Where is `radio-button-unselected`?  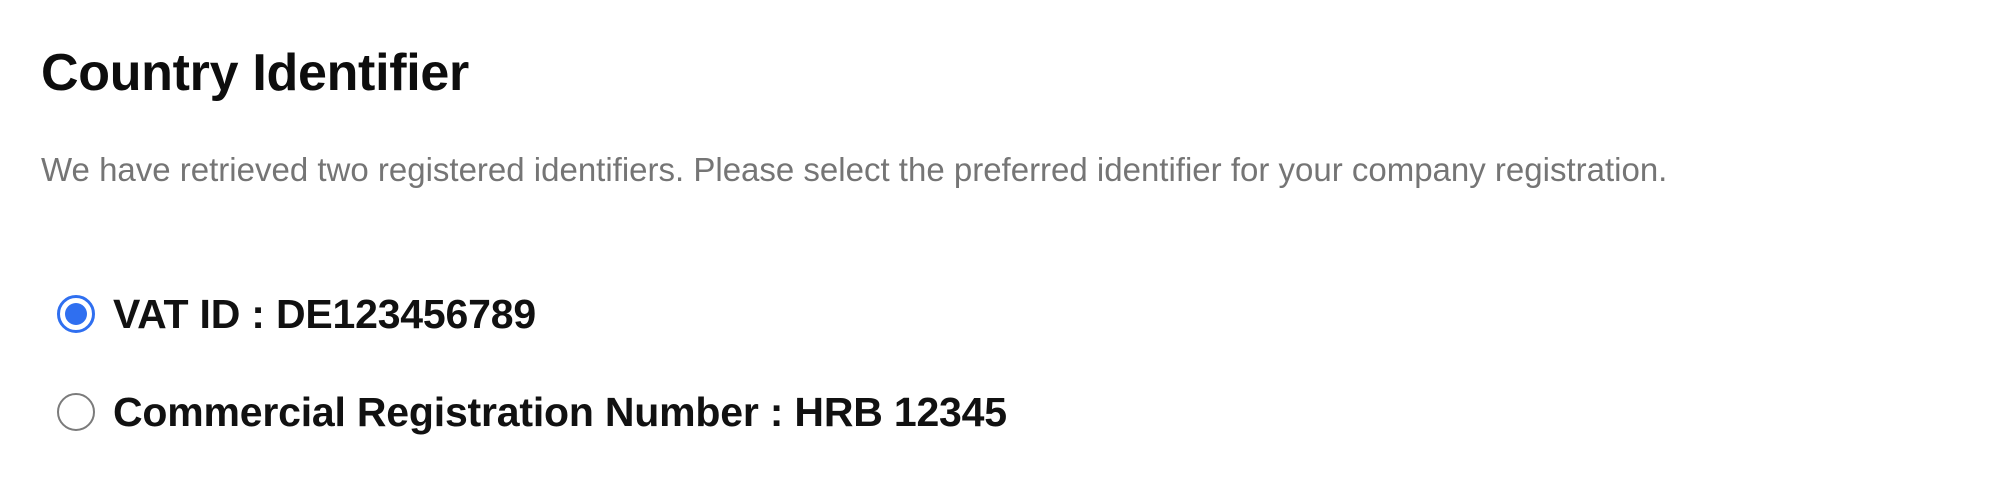
radio-button-unselected is located at coordinates (76, 412).